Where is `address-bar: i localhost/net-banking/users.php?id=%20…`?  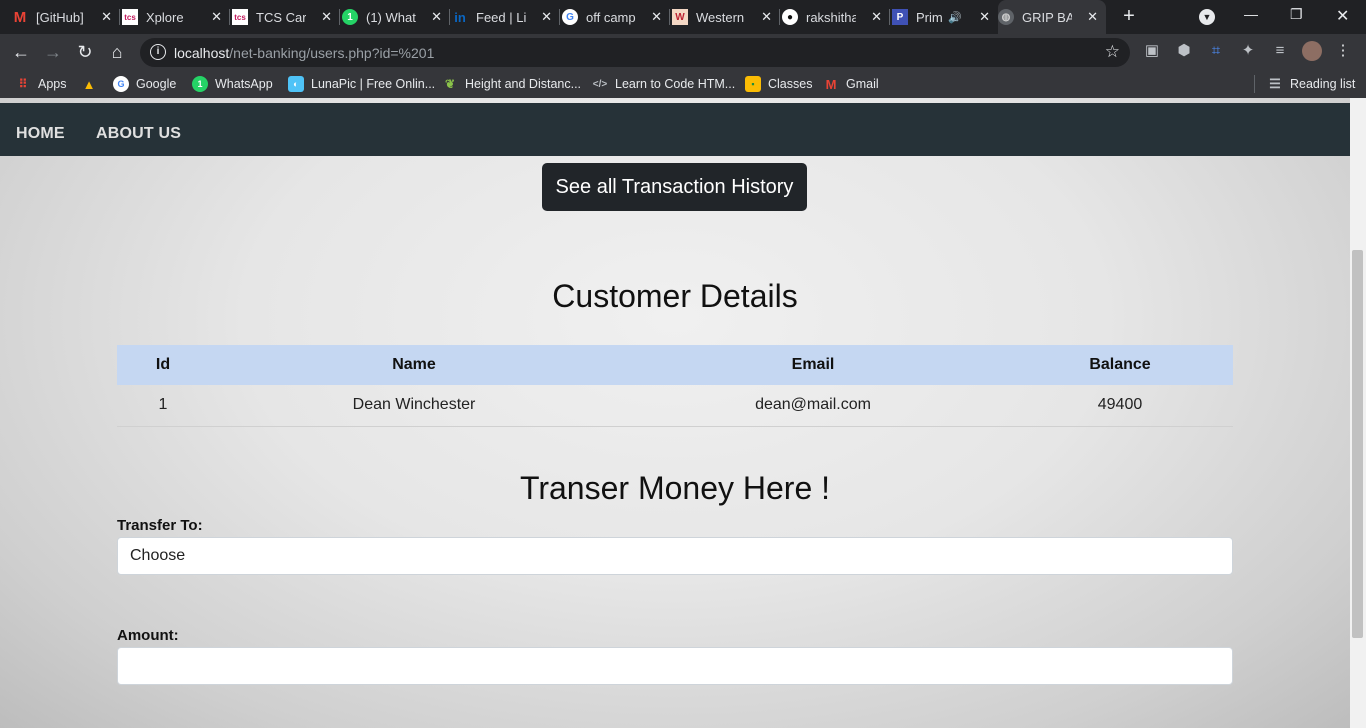
address-bar: i localhost/net-banking/users.php?id=%20… is located at coordinates (635, 52).